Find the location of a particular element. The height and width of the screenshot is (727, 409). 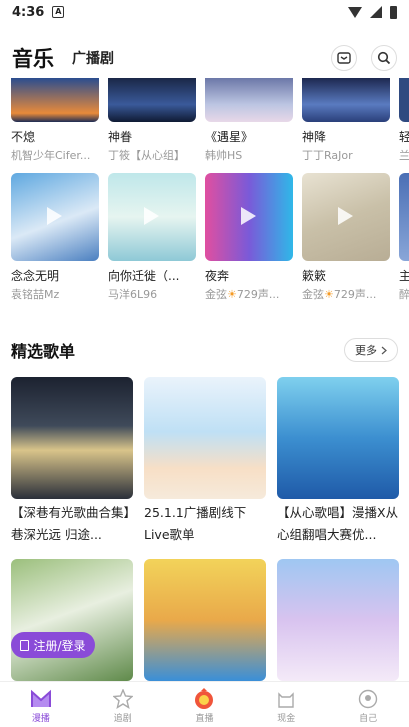

song-artist: 兰 is located at coordinates (404, 155).